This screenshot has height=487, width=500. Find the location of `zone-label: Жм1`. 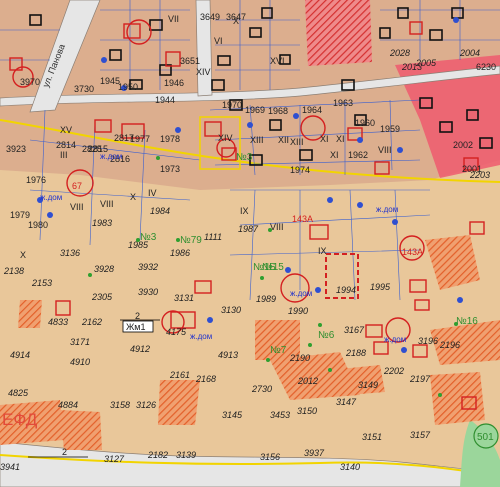

zone-label: Жм1 is located at coordinates (136, 327).